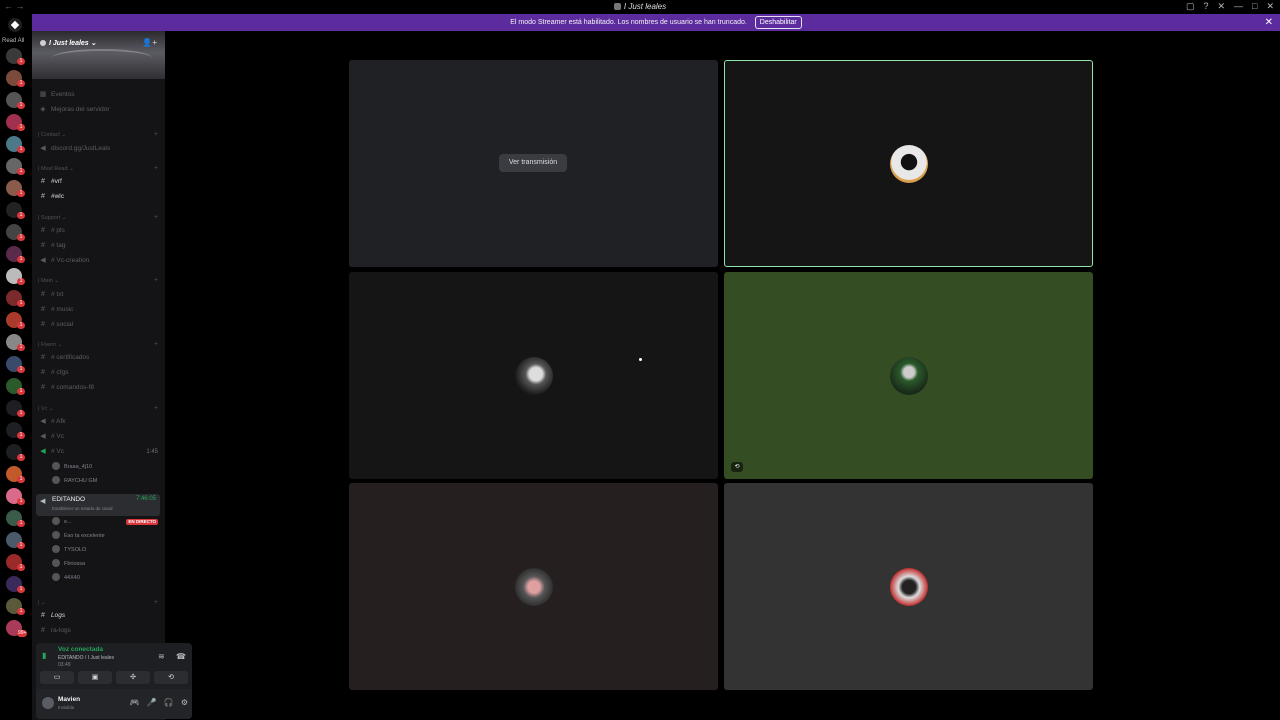 Image resolution: width=1280 pixels, height=720 pixels. Describe the element at coordinates (152, 702) in the screenshot. I see `microphone-icon: 🎤` at that location.